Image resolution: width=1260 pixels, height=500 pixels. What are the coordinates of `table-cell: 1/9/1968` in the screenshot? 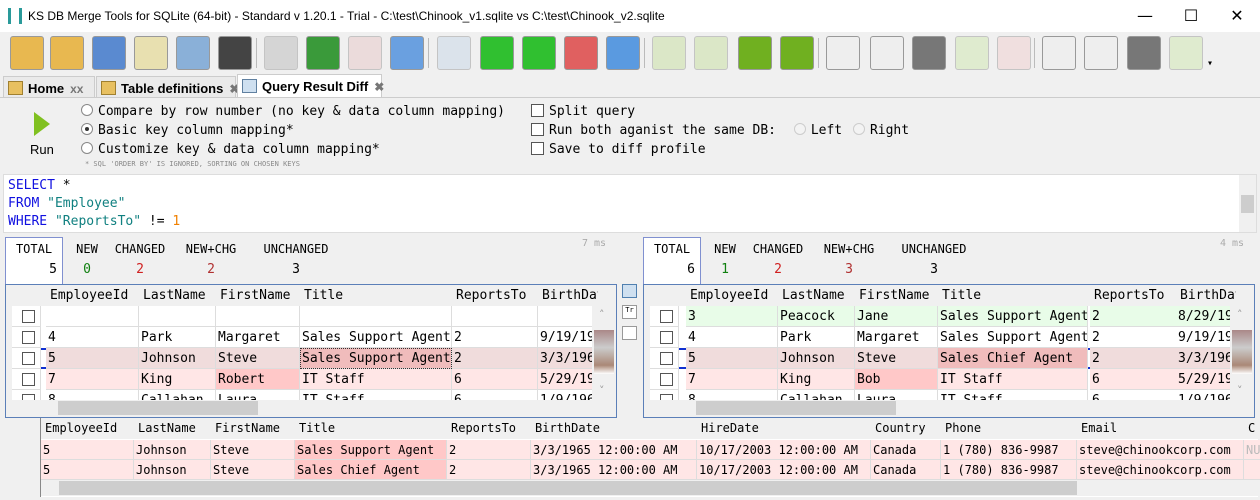 It's located at (1203, 395).